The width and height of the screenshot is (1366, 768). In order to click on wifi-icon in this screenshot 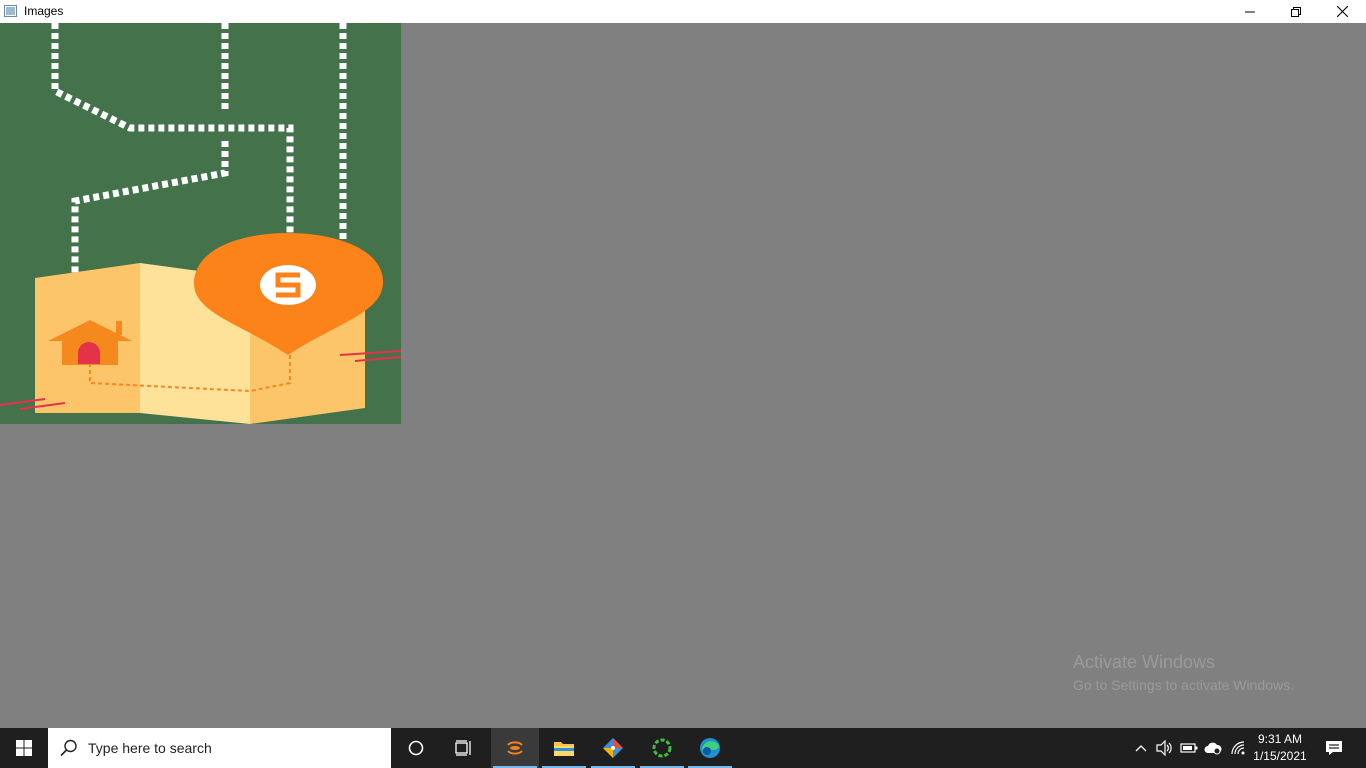, I will do `click(1238, 748)`.